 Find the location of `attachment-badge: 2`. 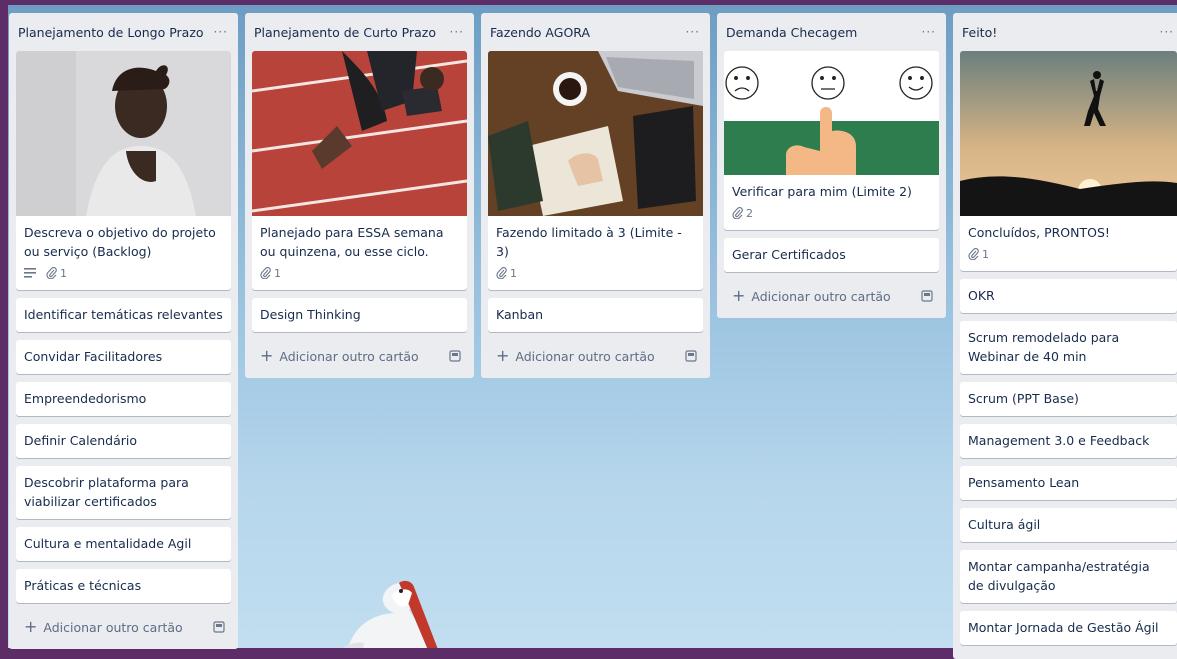

attachment-badge: 2 is located at coordinates (742, 213).